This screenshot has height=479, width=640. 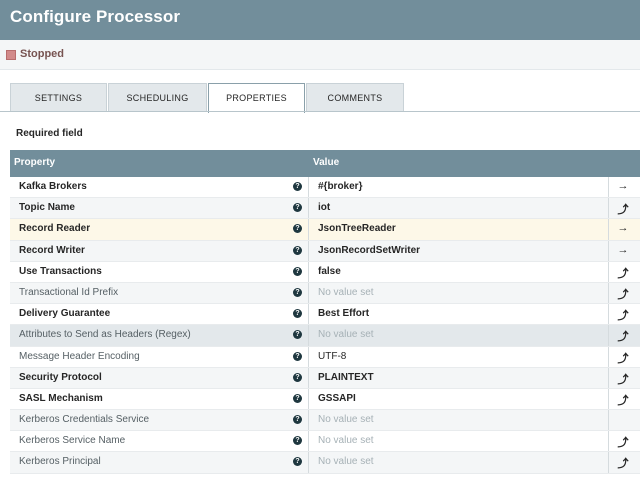 I want to click on property-value: false, so click(x=329, y=271).